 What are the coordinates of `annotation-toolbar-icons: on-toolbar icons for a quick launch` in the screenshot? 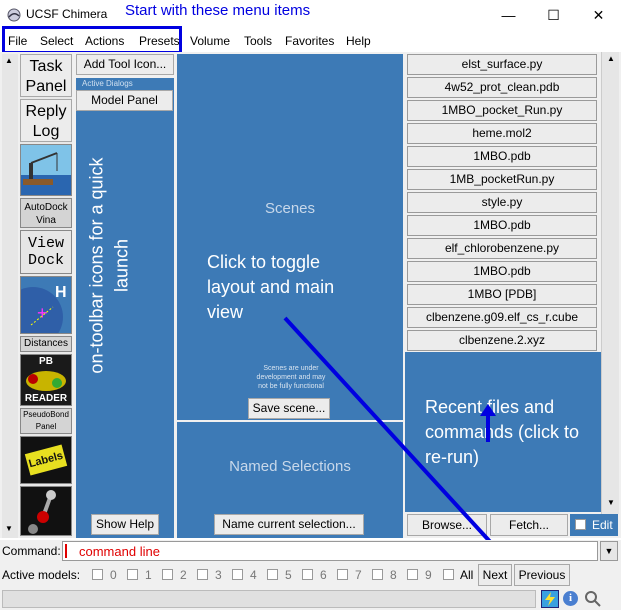 It's located at (109, 265).